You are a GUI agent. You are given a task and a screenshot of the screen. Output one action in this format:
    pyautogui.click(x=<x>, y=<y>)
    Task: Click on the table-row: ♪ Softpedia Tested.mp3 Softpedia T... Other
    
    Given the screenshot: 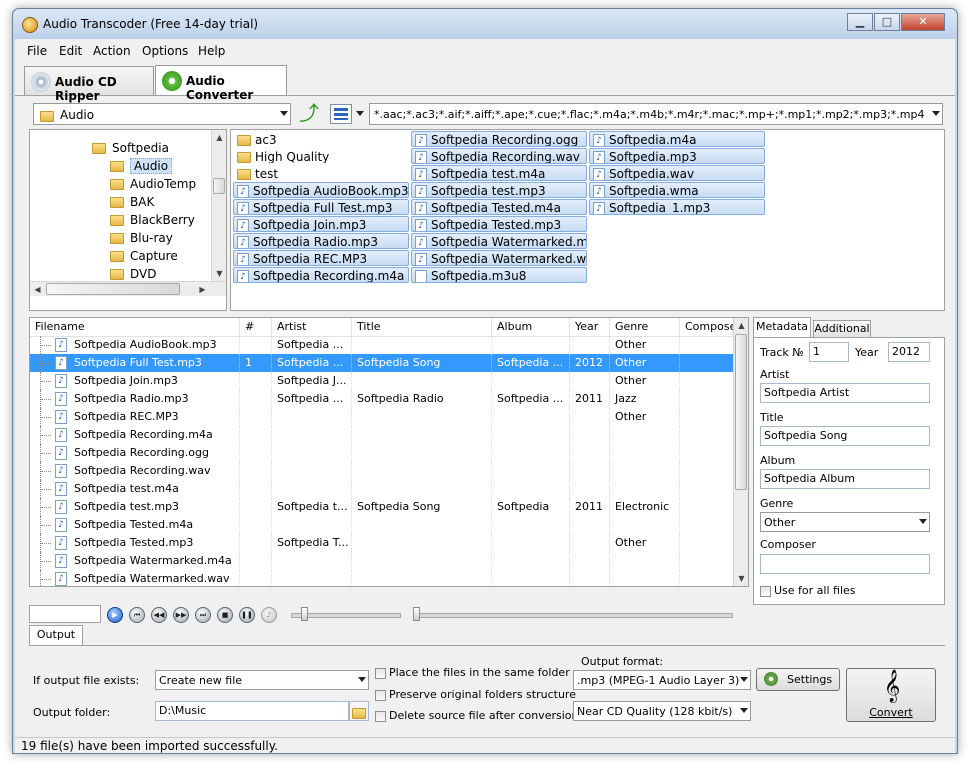 What is the action you would take?
    pyautogui.click(x=382, y=543)
    